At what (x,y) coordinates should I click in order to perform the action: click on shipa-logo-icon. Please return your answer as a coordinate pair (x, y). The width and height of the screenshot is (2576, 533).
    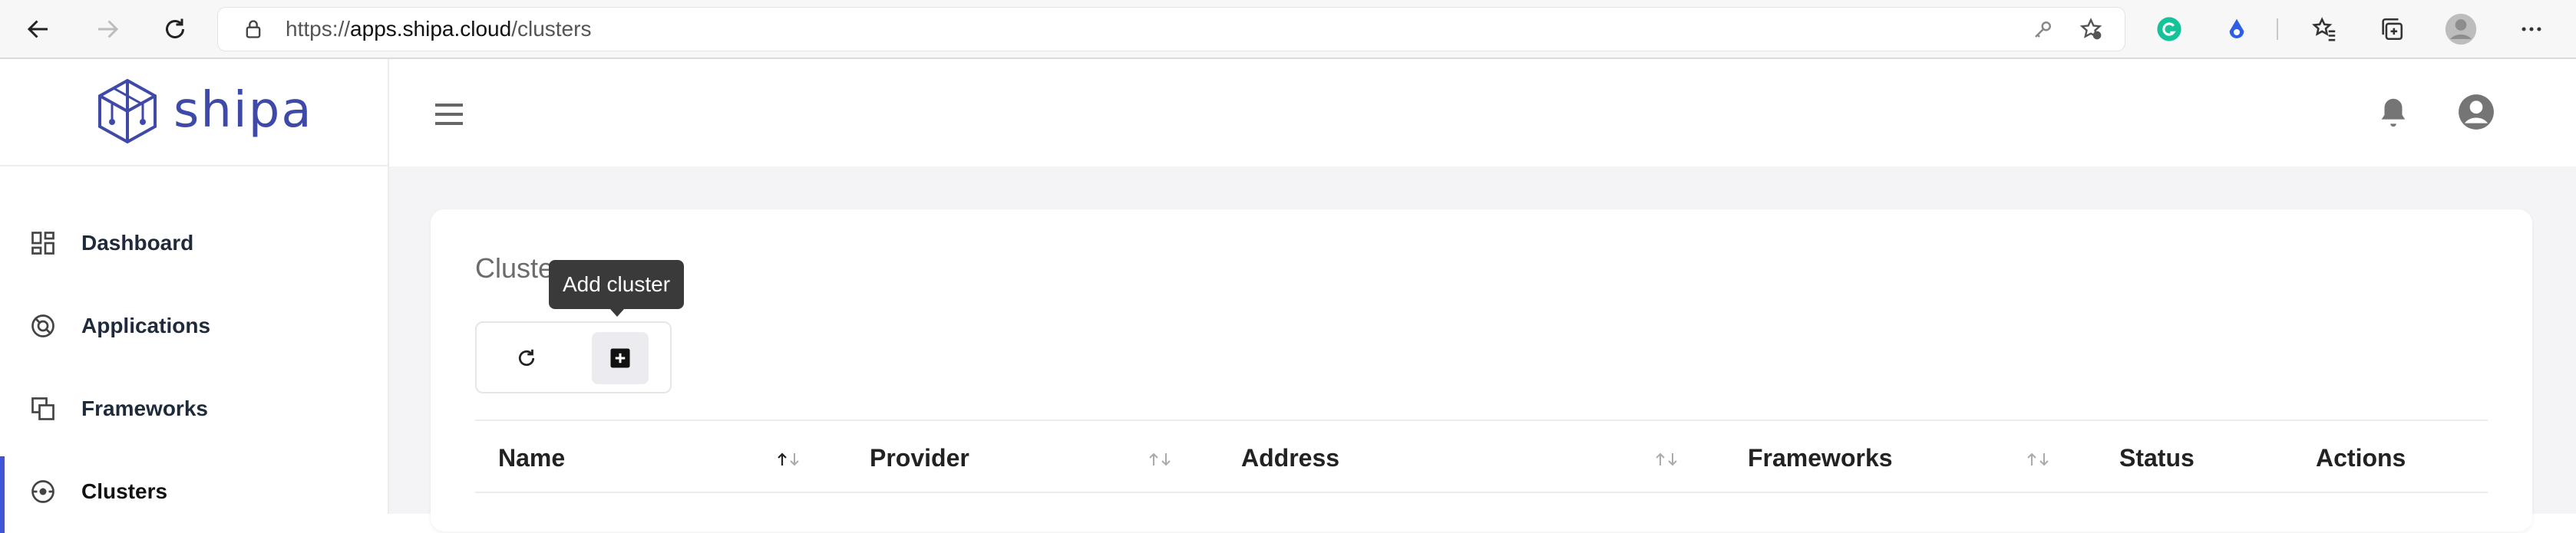
    Looking at the image, I should click on (127, 111).